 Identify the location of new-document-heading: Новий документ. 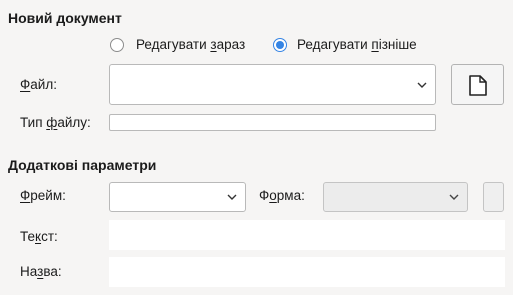
(65, 18).